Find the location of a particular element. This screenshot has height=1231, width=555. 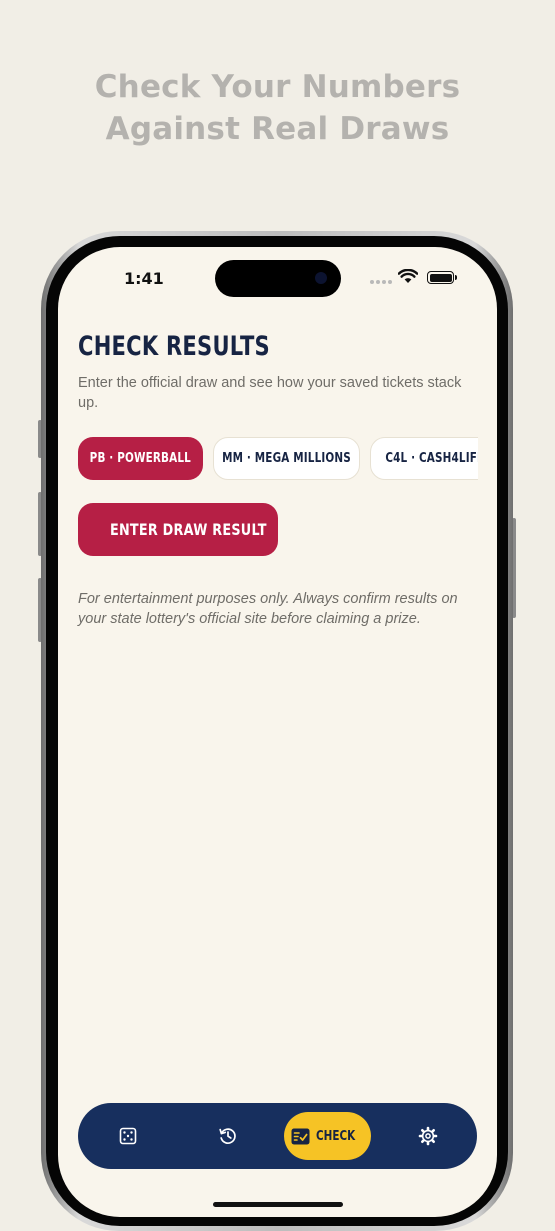

chip-label: C4L · CASH4LIFE is located at coordinates (431, 458).